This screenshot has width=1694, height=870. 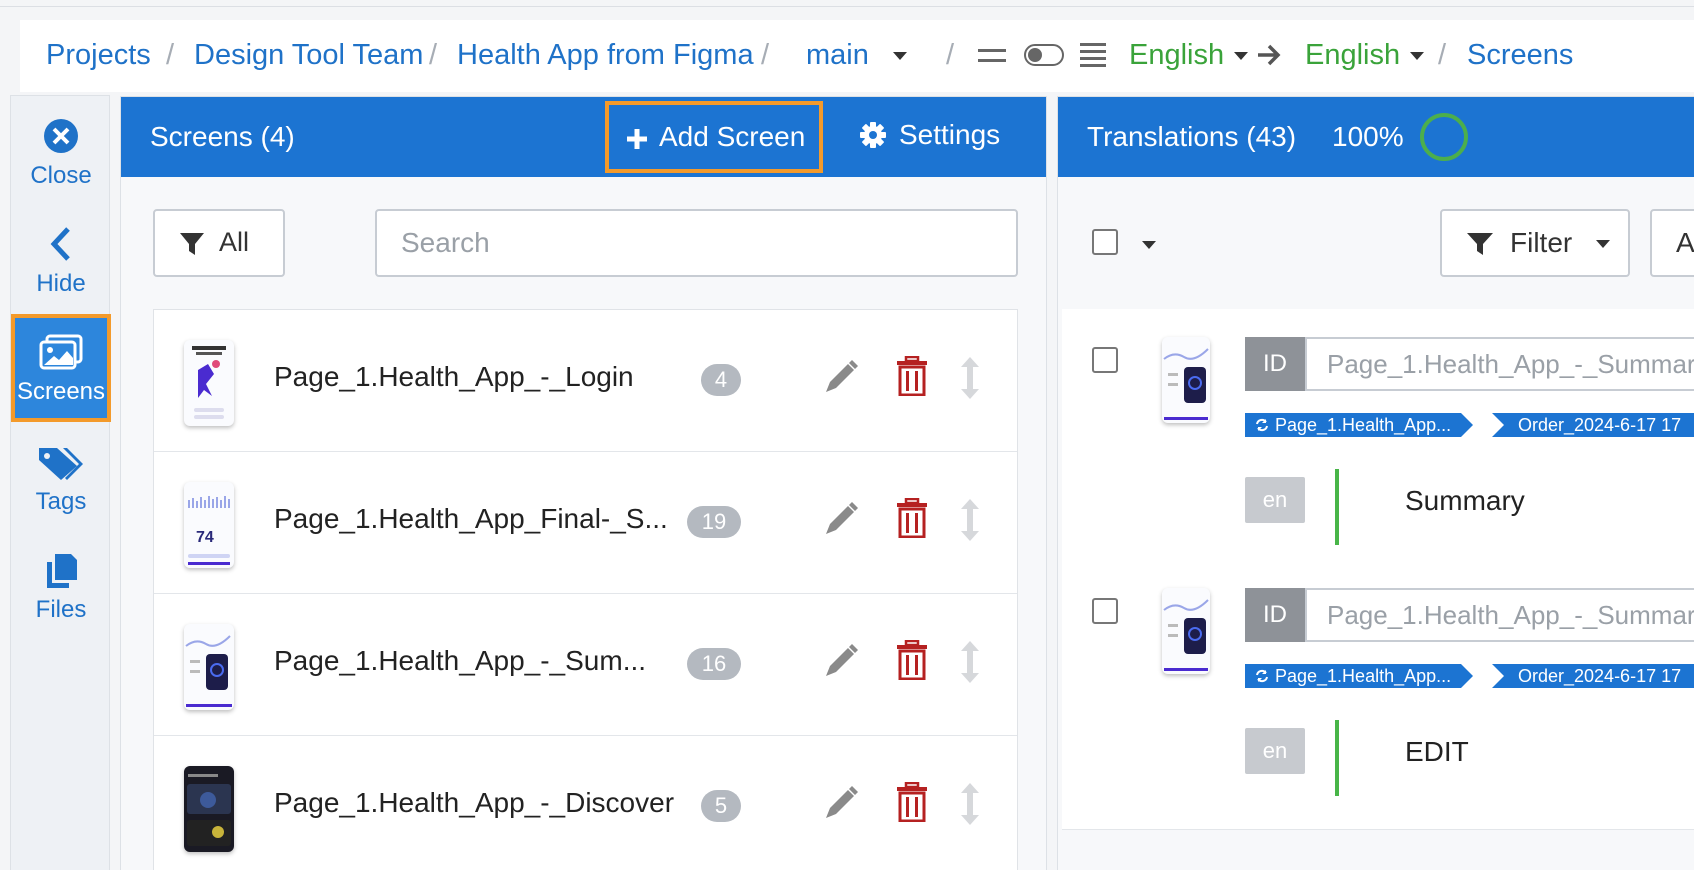 What do you see at coordinates (696, 243) in the screenshot?
I see `search-input` at bounding box center [696, 243].